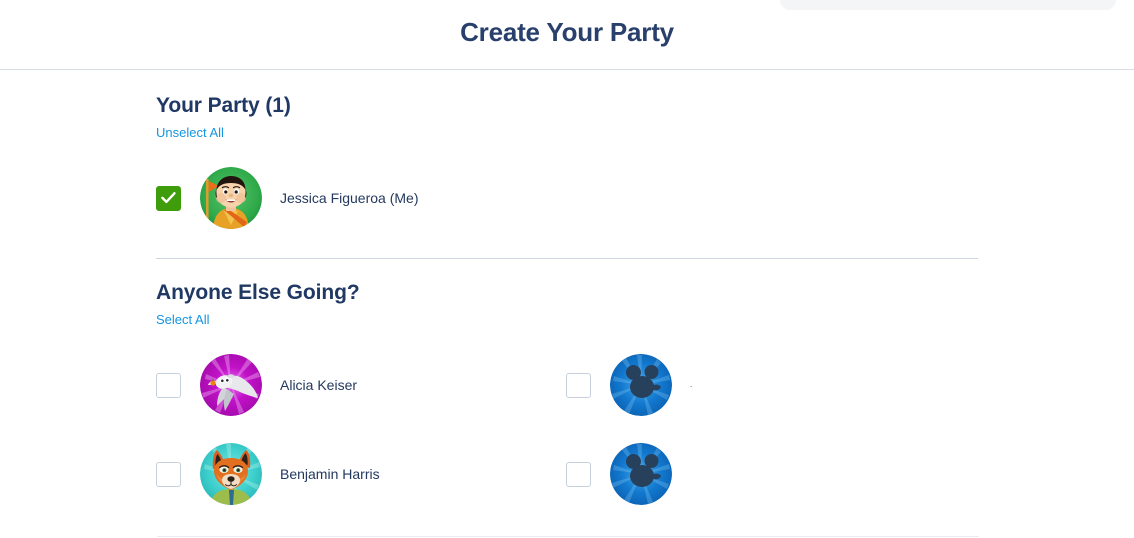 This screenshot has width=1134, height=538. What do you see at coordinates (168, 385) in the screenshot?
I see `member-checkbox-alicia-keiser` at bounding box center [168, 385].